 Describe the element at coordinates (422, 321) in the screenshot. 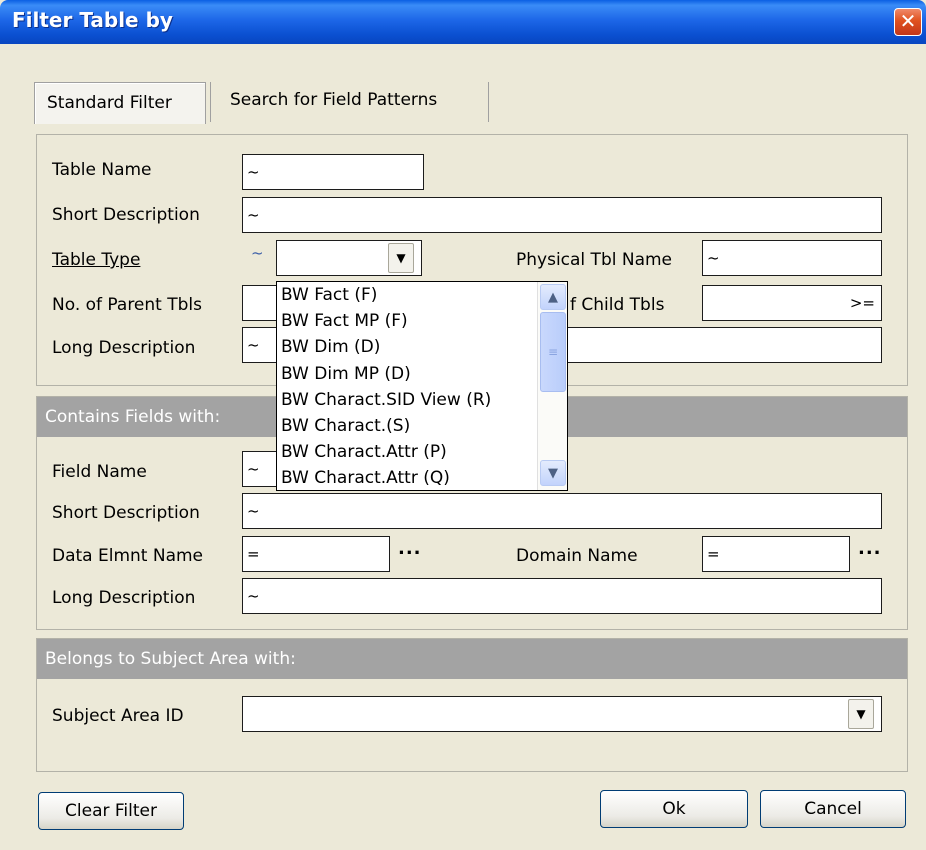

I see `table-type-option: BW Fact MP (F)` at that location.